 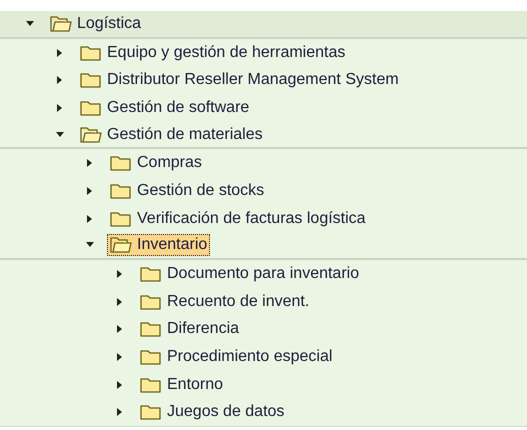 I want to click on tree-item: Recuento de invent., so click(x=224, y=301).